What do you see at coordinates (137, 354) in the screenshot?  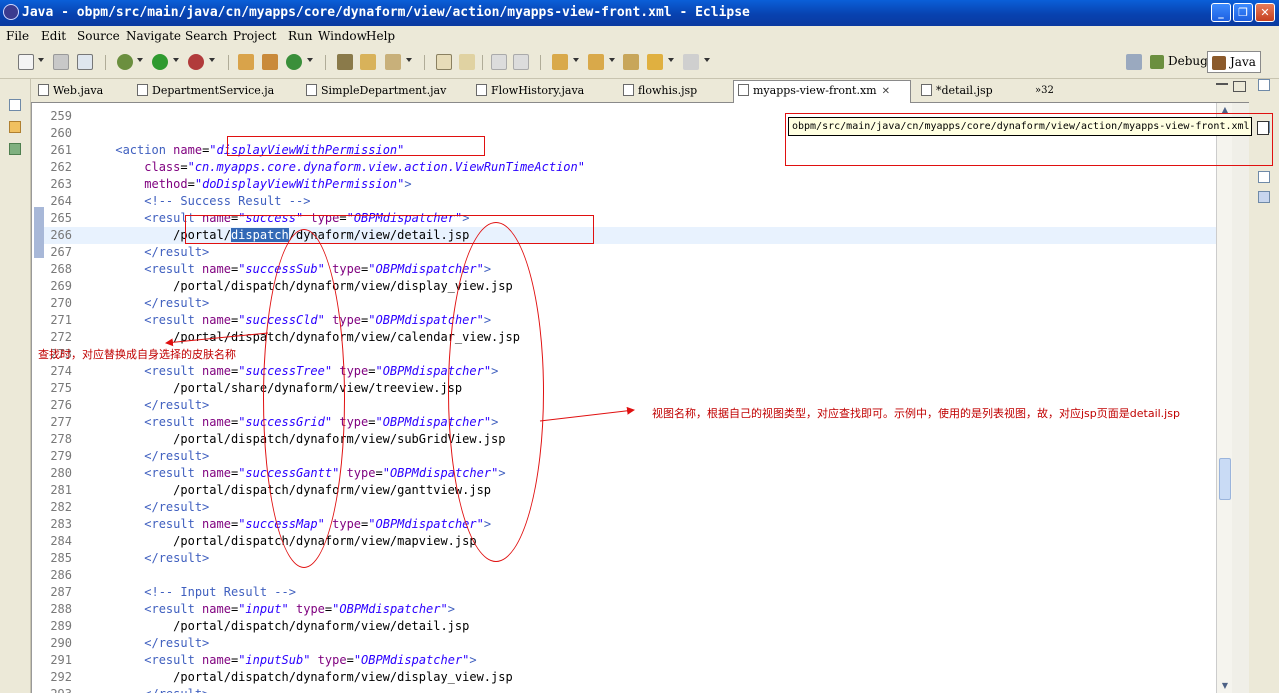 I see `annotation-left-note: 查找时，对应替换成自身选择的皮肤名称` at bounding box center [137, 354].